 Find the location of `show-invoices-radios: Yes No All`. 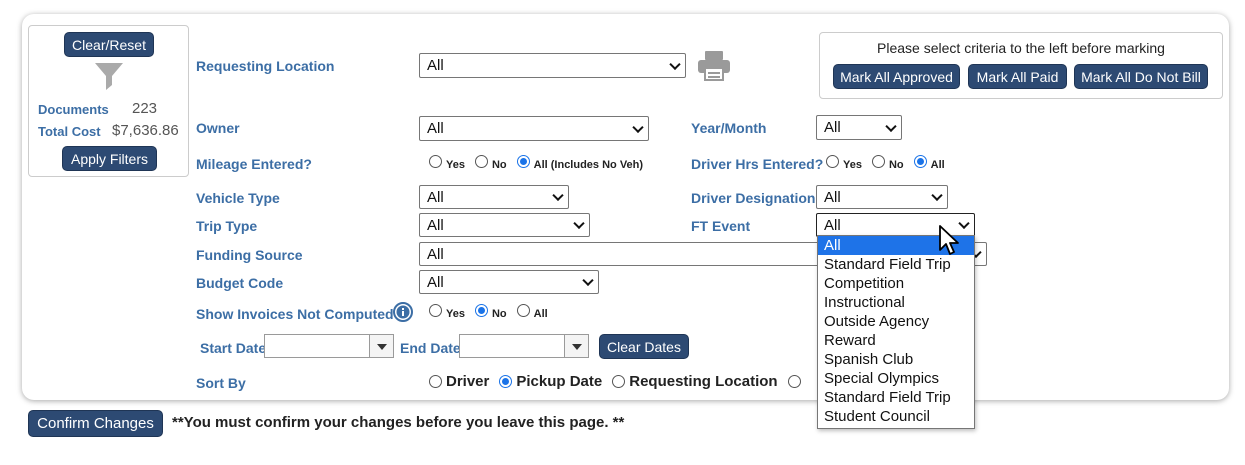

show-invoices-radios: Yes No All is located at coordinates (493, 312).